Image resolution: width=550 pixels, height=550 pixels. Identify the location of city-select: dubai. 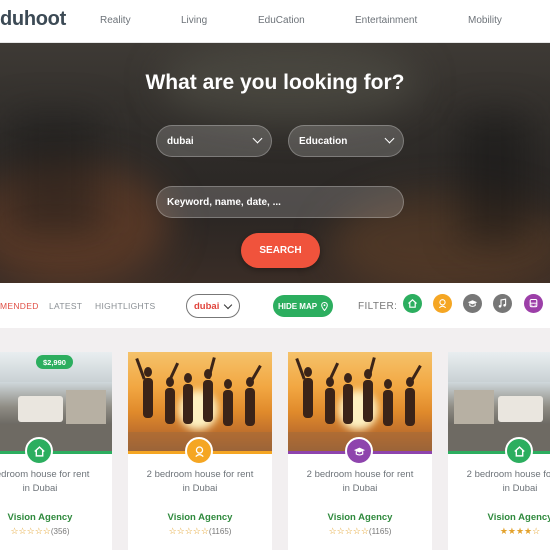
(213, 306).